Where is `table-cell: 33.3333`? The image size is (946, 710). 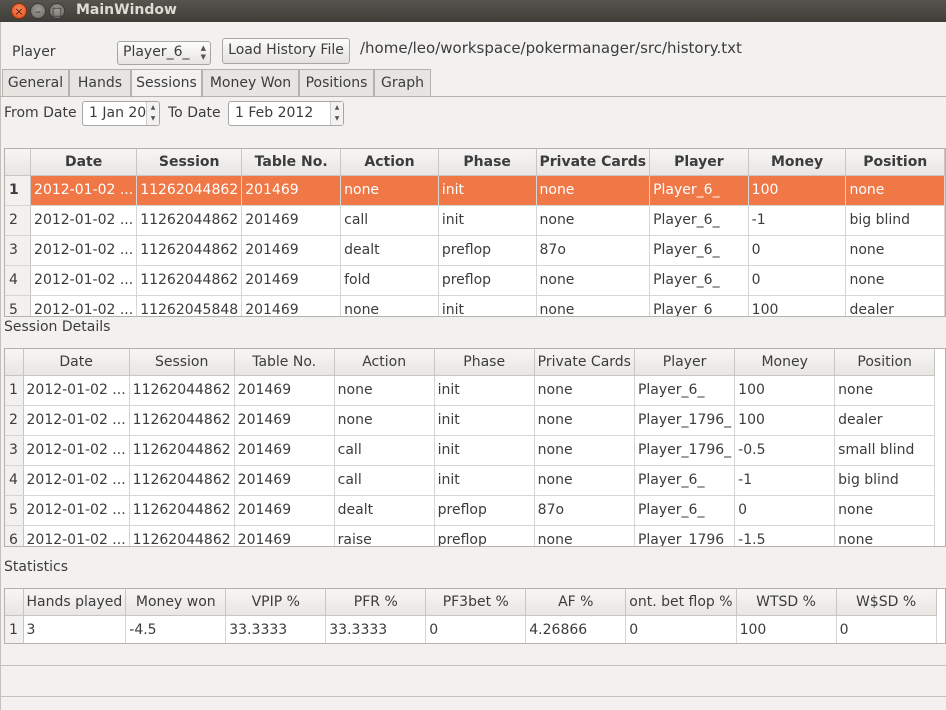
table-cell: 33.3333 is located at coordinates (376, 629).